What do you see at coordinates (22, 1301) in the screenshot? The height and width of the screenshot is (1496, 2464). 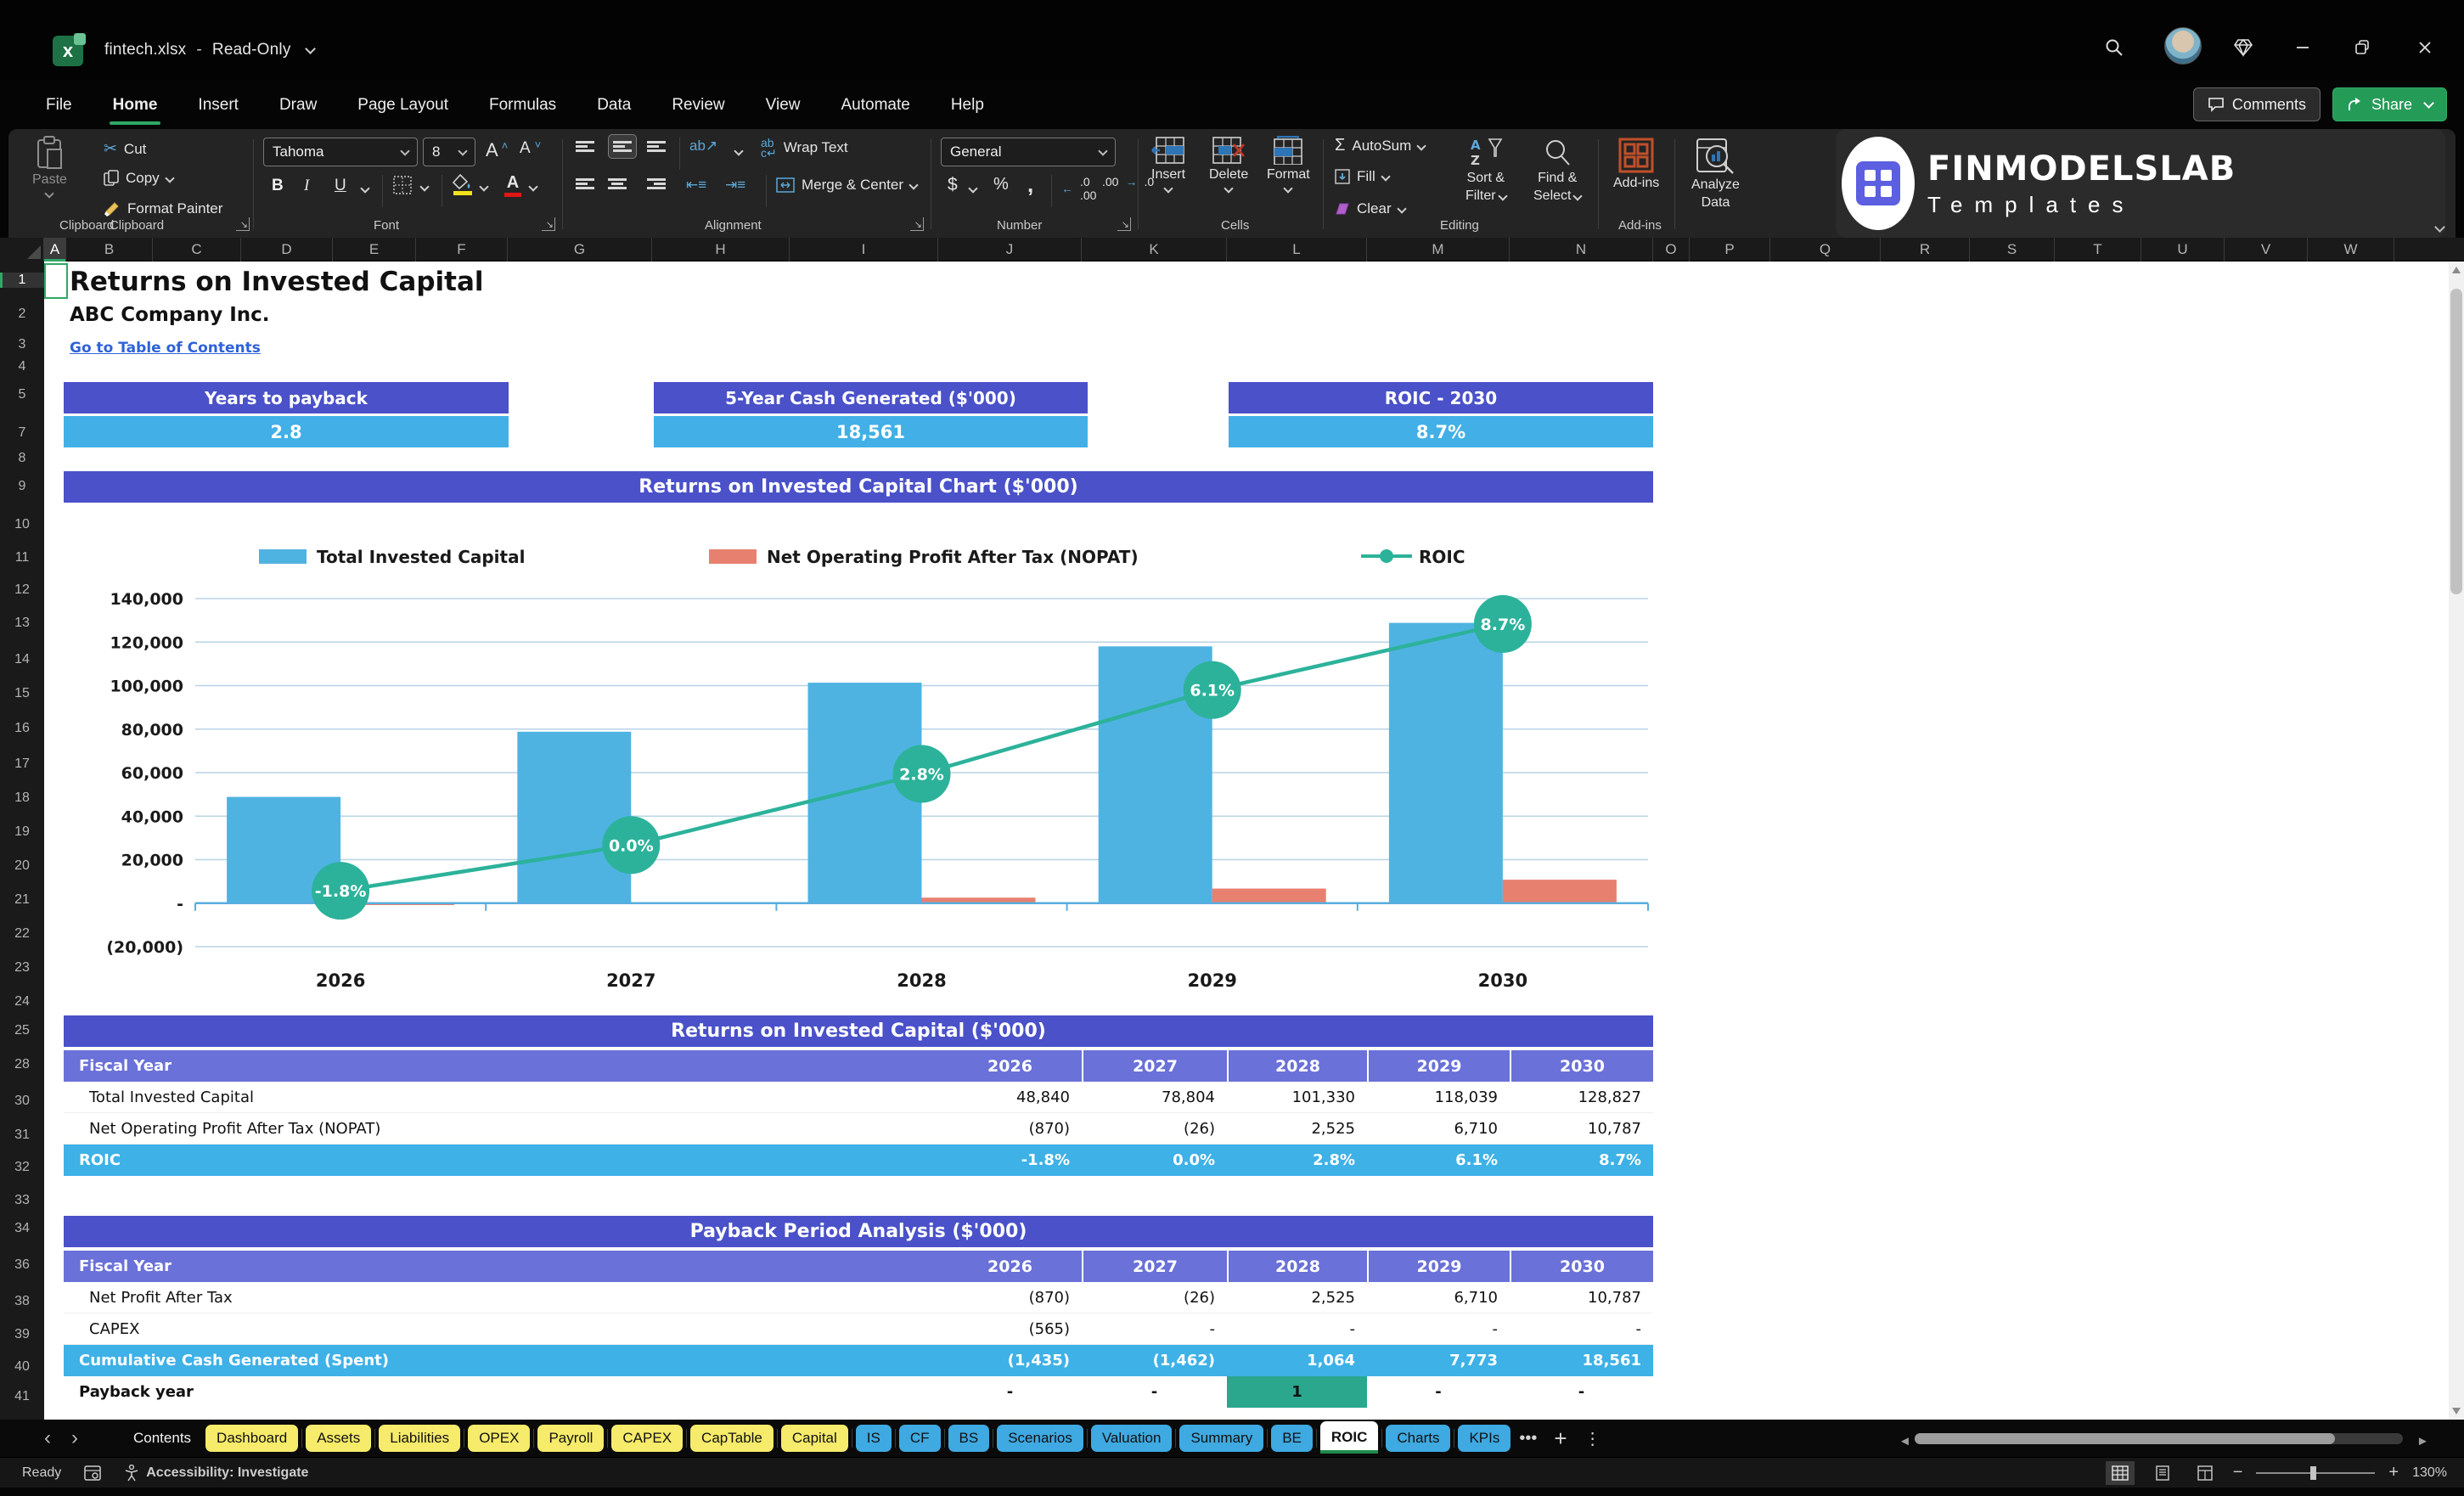 I see `row-header-38: 38` at bounding box center [22, 1301].